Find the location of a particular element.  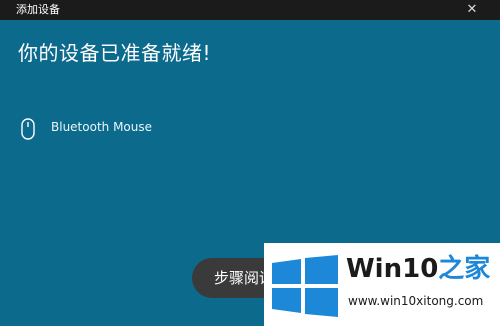

close-button: ✕ is located at coordinates (472, 10).